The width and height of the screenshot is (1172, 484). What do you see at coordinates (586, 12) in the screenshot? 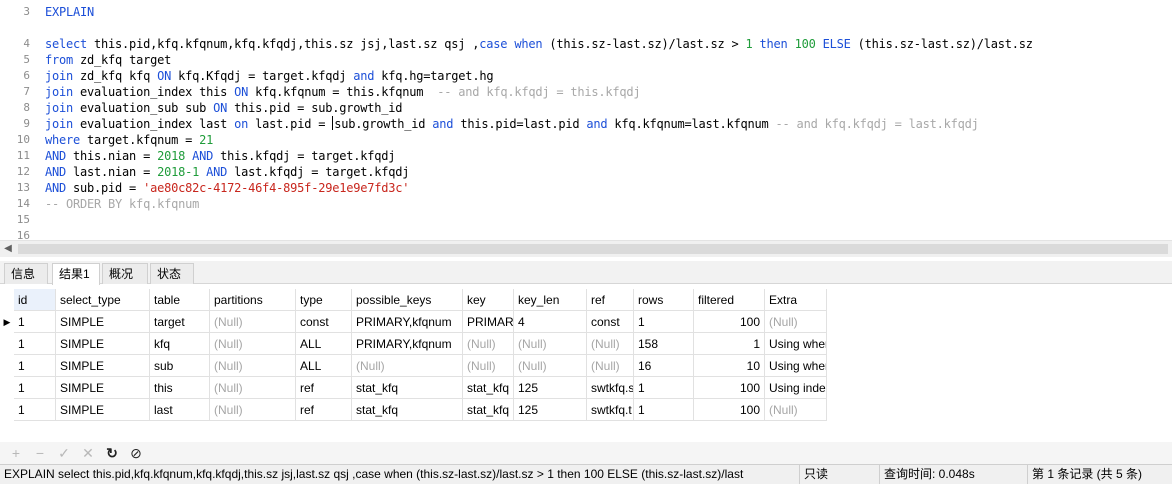
I see `code-line: 3 EXPLAIN` at bounding box center [586, 12].